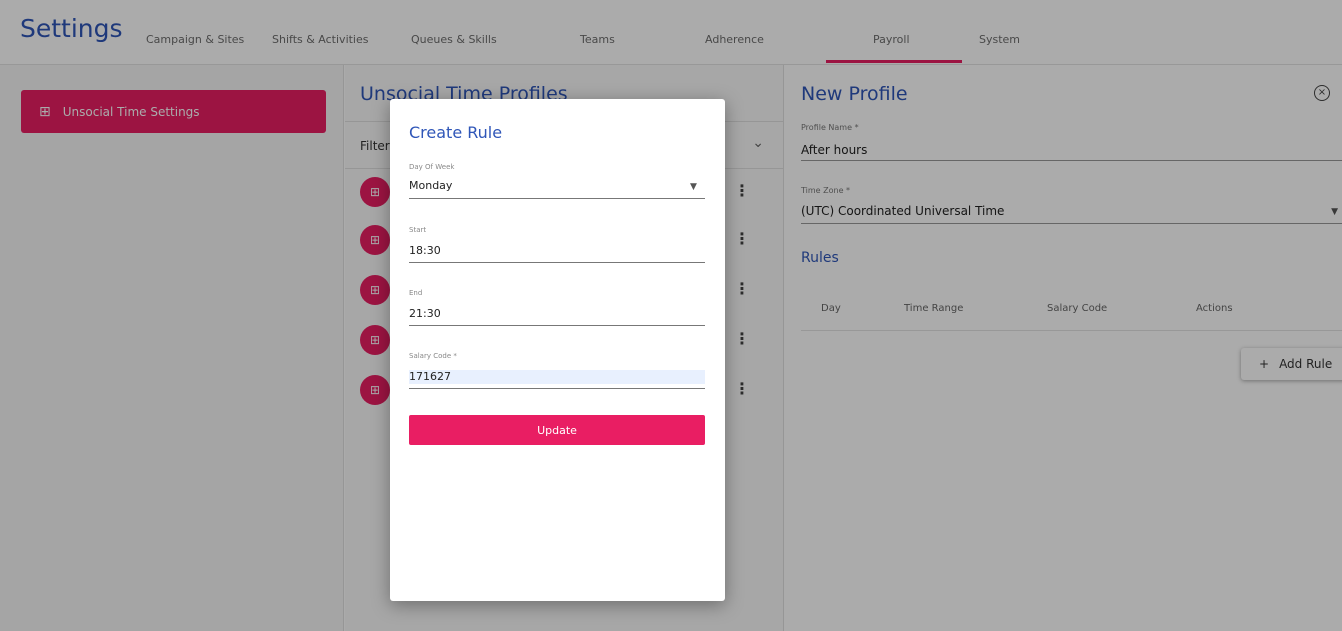  Describe the element at coordinates (557, 325) in the screenshot. I see `end-underline` at that location.